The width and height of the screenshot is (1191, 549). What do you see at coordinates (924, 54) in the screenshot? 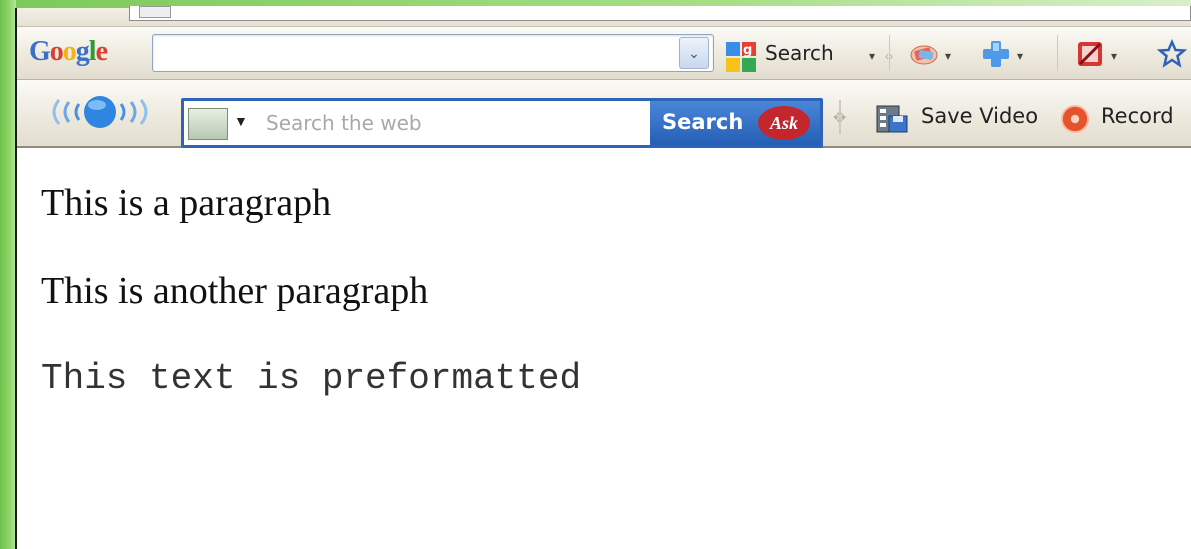
I see `cards-icon` at bounding box center [924, 54].